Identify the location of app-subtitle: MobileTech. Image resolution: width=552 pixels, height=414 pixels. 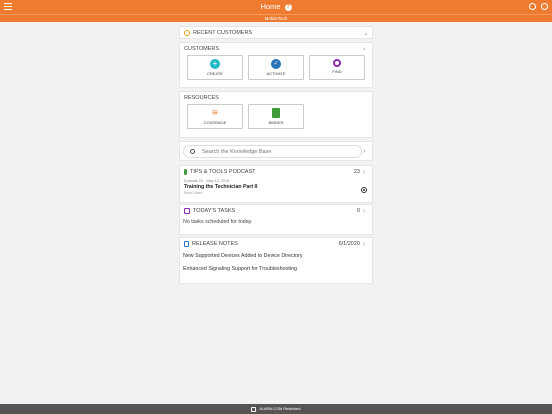
(276, 18).